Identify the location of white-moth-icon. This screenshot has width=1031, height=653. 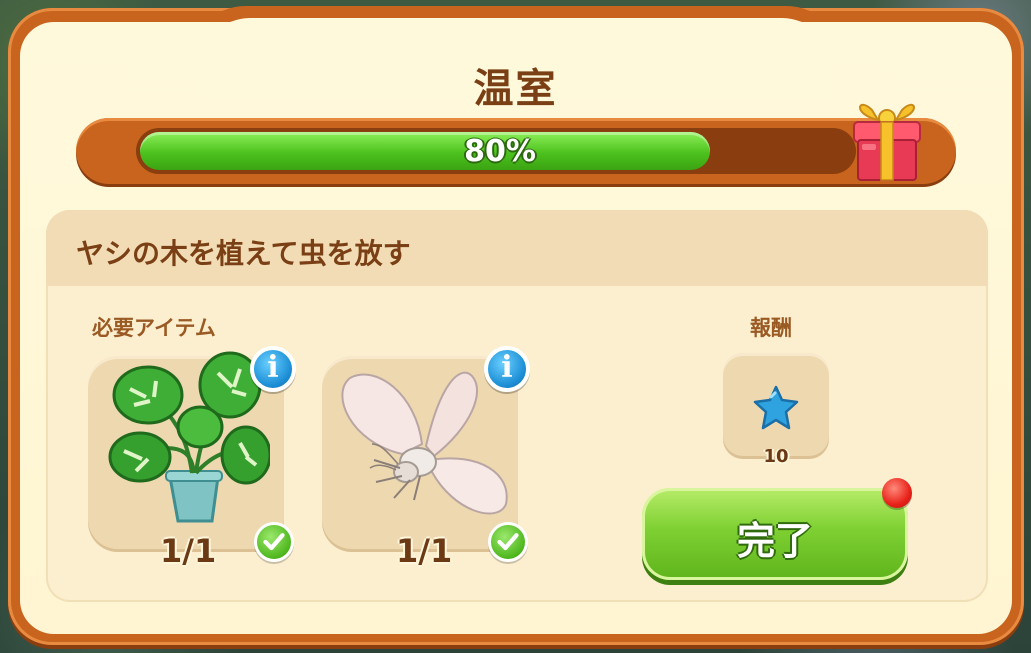
(424, 443).